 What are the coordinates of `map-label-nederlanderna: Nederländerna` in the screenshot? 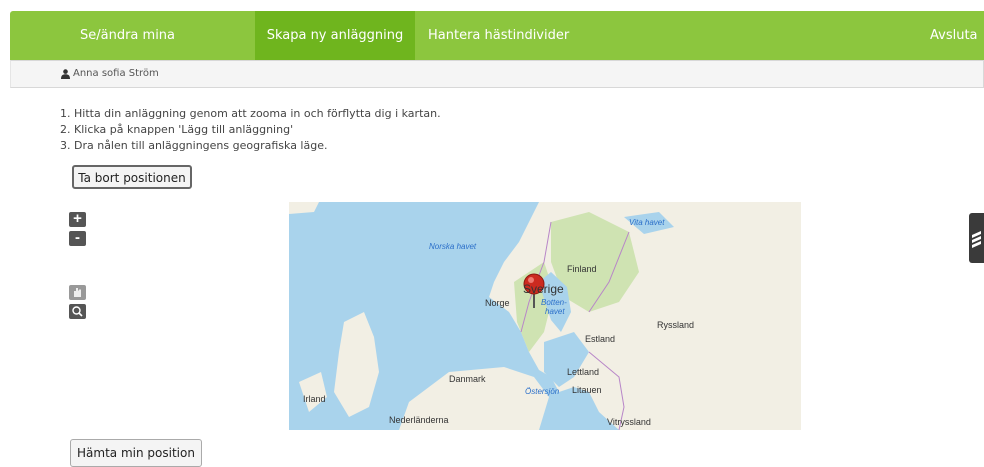 It's located at (419, 420).